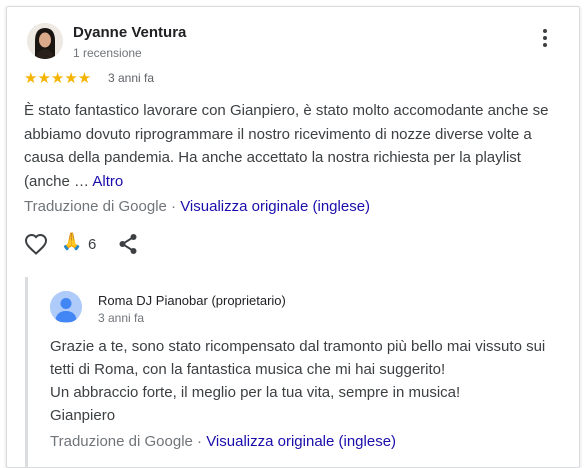  I want to click on owner-name: Roma DJ Pianobar (proprietario), so click(192, 300).